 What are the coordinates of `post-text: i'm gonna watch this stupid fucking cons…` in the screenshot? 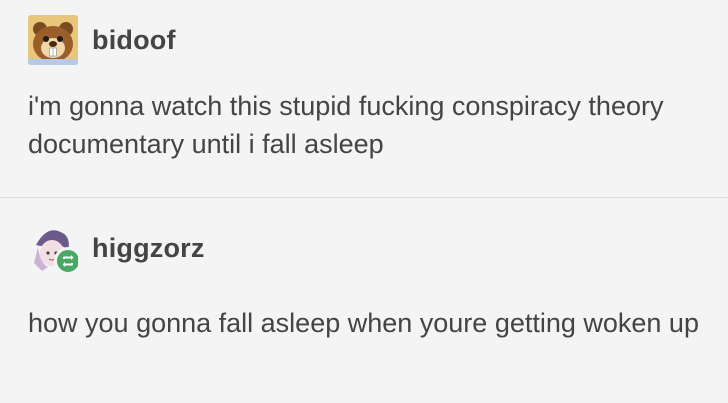 It's located at (346, 125).